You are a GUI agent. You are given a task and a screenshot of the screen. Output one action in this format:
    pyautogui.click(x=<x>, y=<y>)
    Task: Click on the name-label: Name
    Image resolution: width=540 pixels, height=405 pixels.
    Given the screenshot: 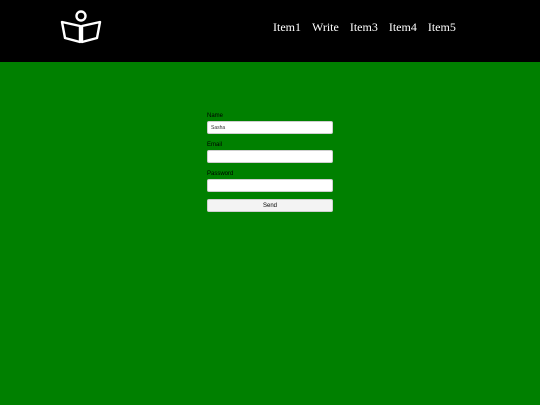 What is the action you would take?
    pyautogui.click(x=215, y=116)
    